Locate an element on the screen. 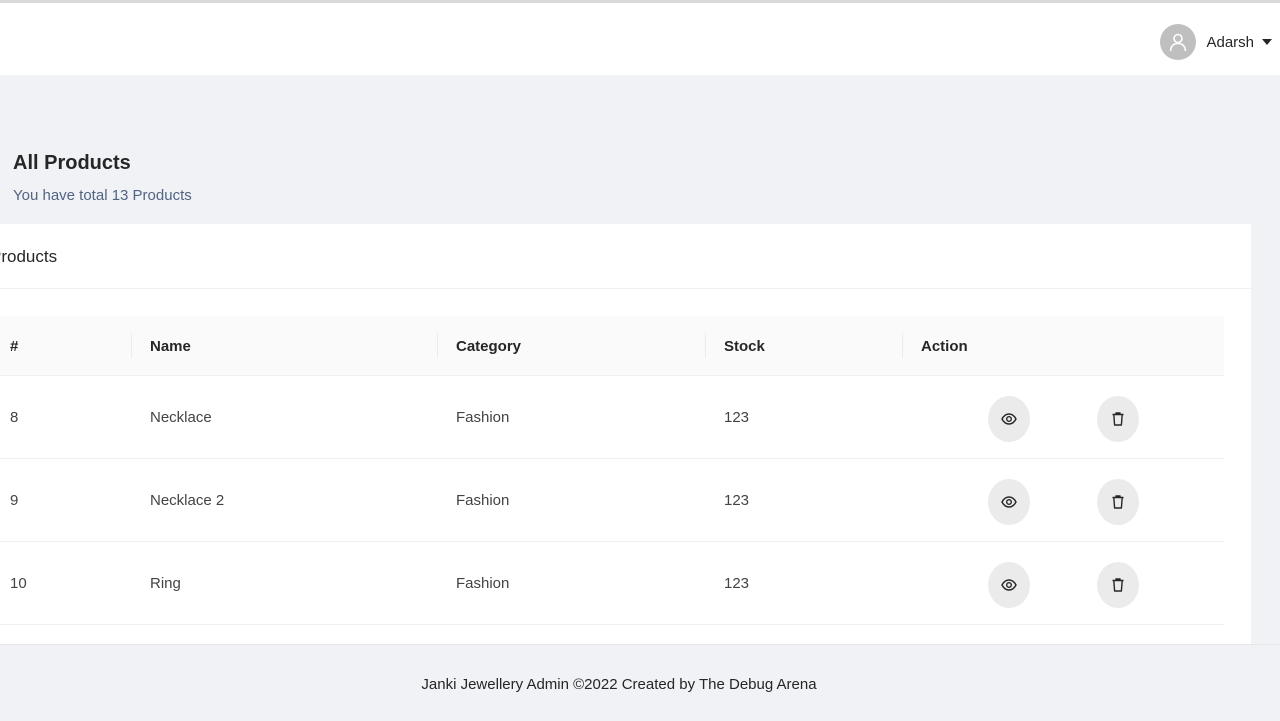 This screenshot has height=721, width=1280. table-header: # Name Category Stock Action is located at coordinates (612, 346).